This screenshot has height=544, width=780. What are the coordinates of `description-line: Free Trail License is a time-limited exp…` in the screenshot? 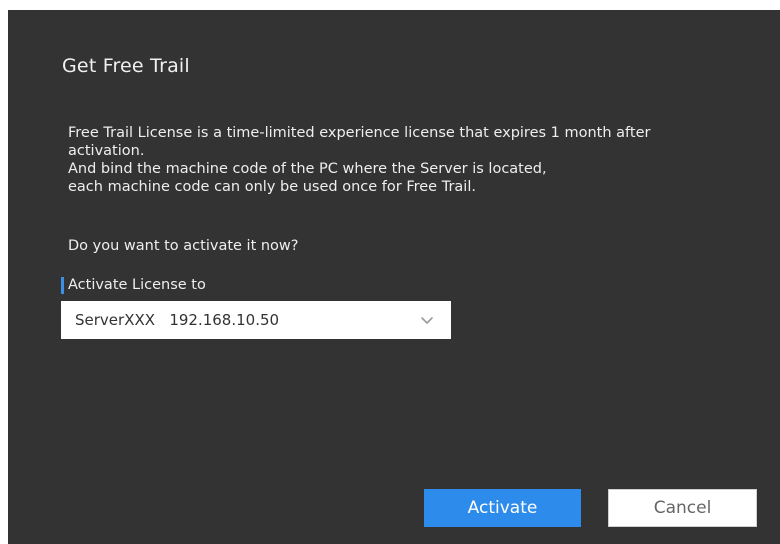 It's located at (359, 142).